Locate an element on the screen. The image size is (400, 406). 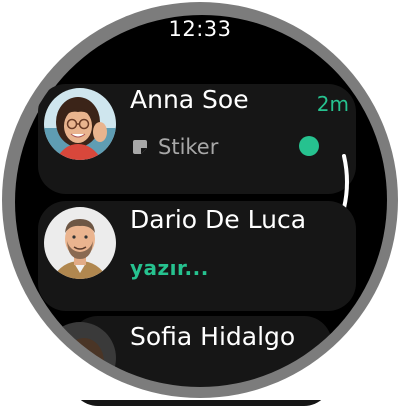
message-preview: Stiker is located at coordinates (174, 147).